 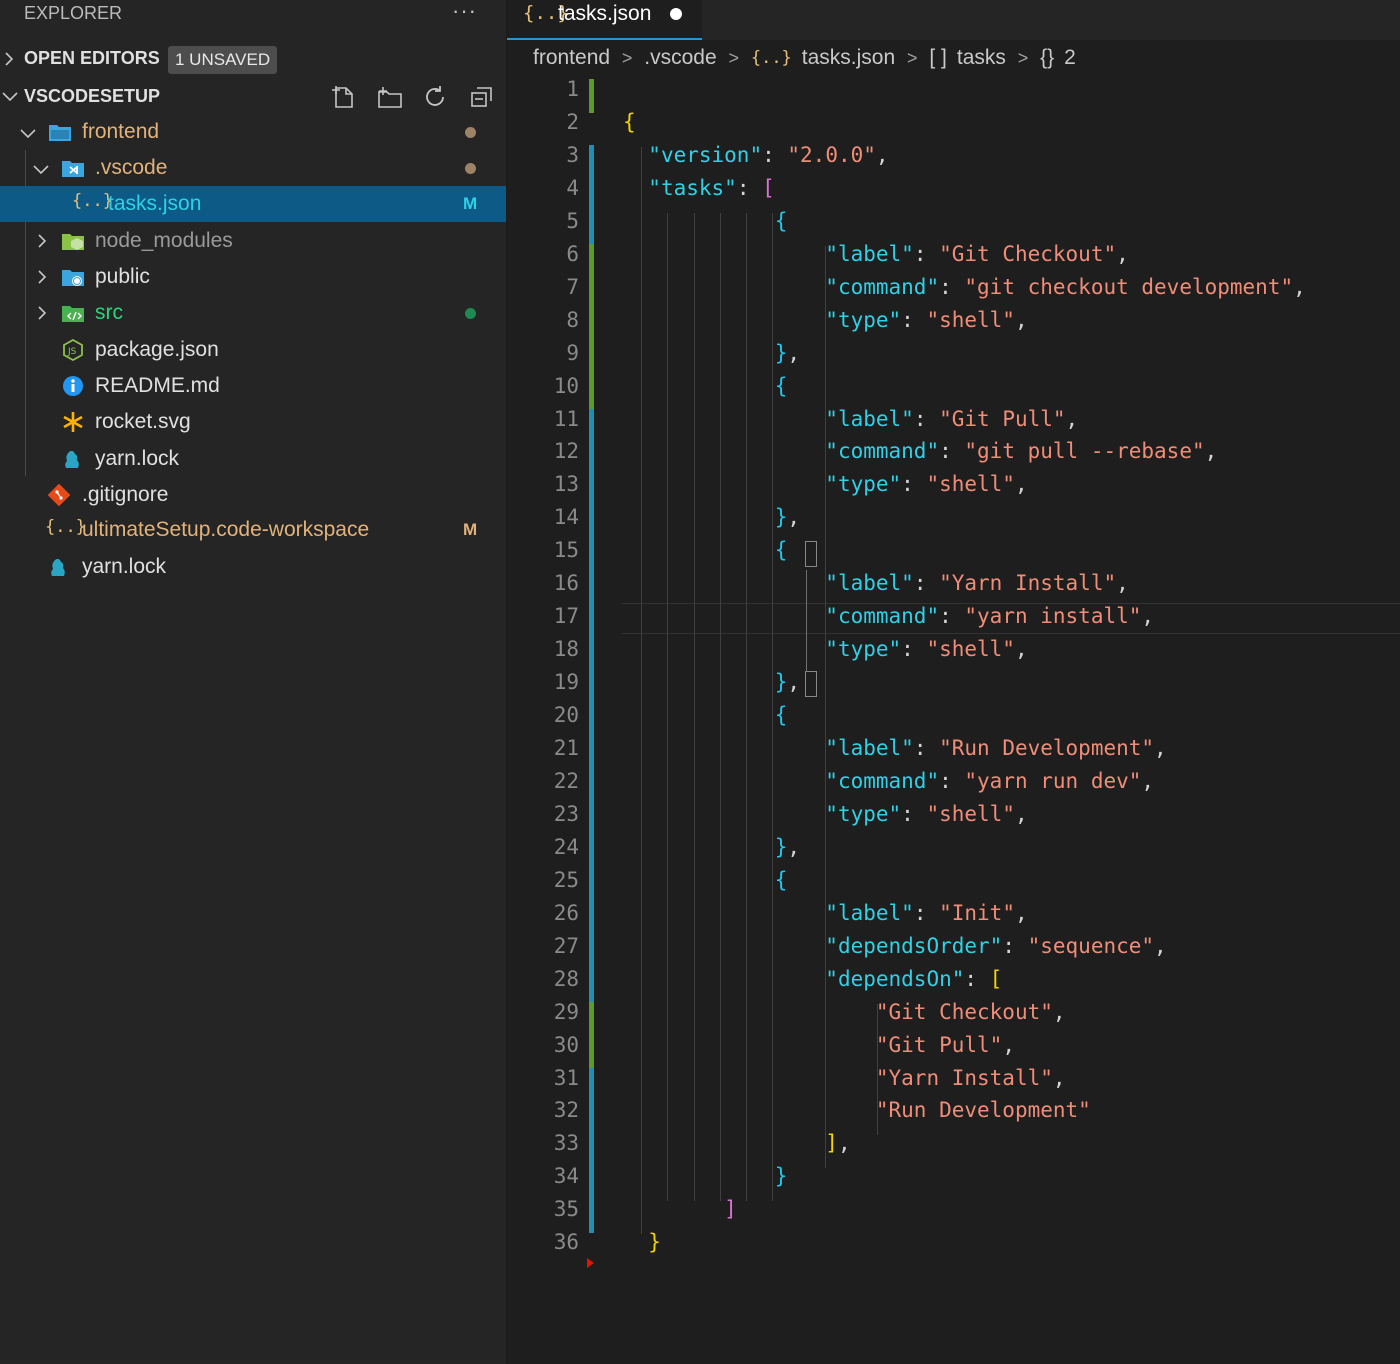 I want to click on refresh-icon, so click(x=436, y=97).